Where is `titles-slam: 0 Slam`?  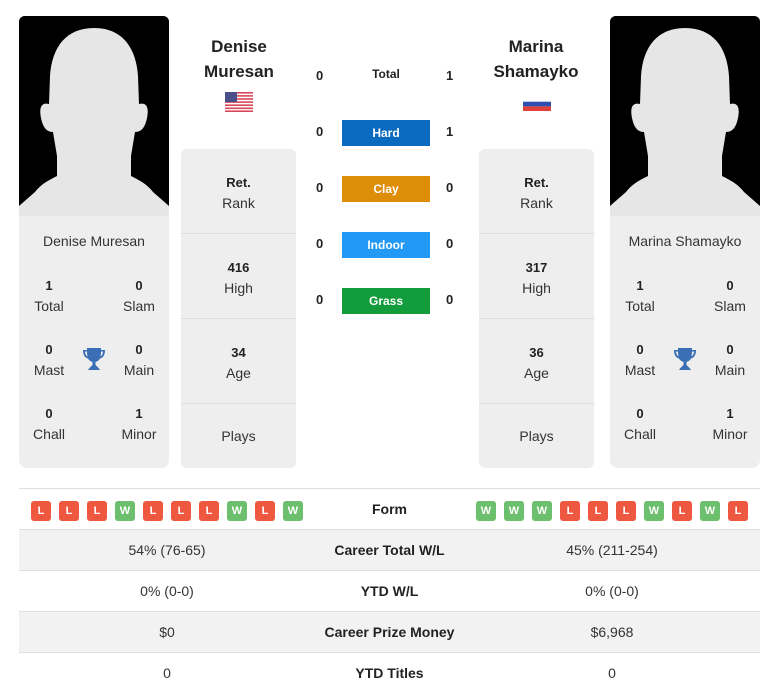
titles-slam: 0 Slam is located at coordinates (730, 296).